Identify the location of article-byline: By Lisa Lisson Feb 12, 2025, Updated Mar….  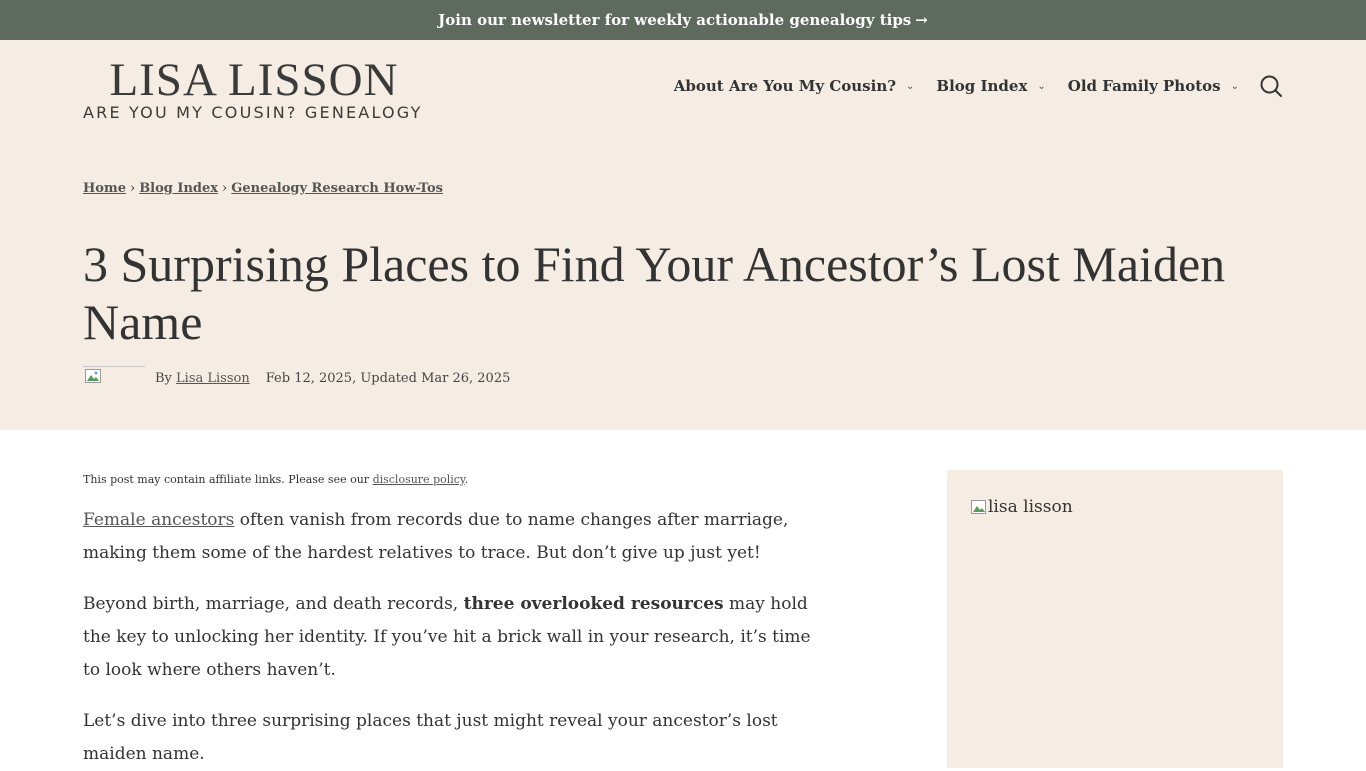
(296, 376).